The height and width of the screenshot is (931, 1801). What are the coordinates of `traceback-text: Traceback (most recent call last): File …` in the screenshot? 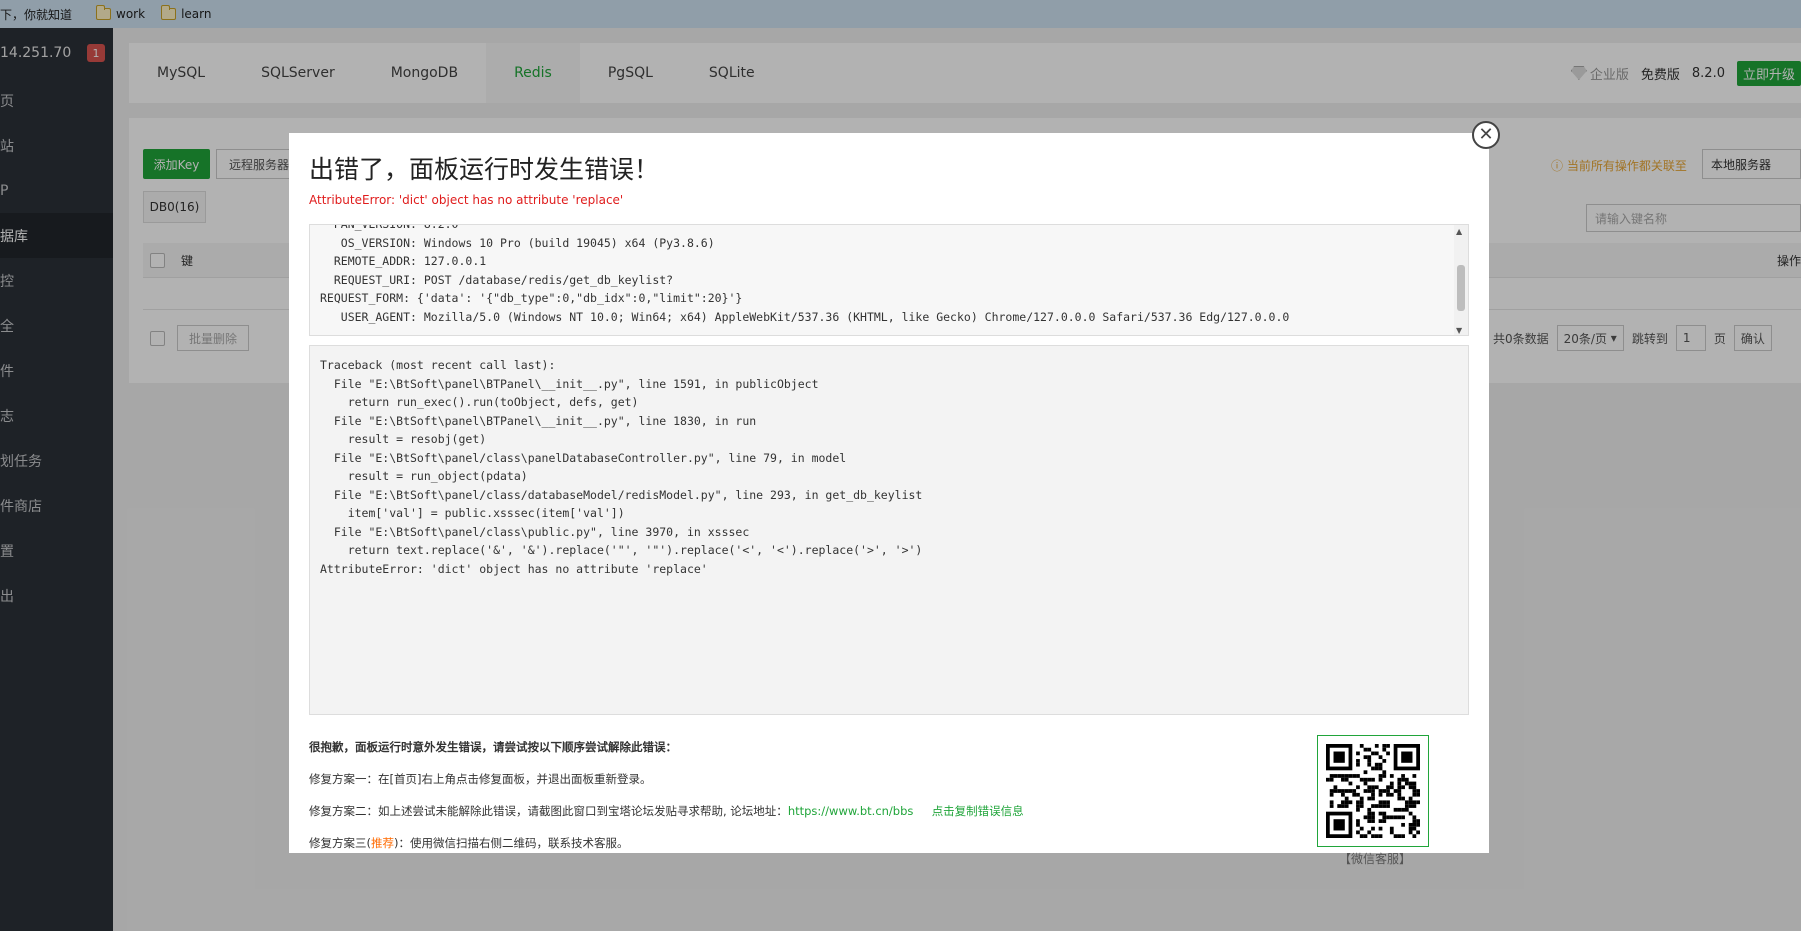 It's located at (621, 467).